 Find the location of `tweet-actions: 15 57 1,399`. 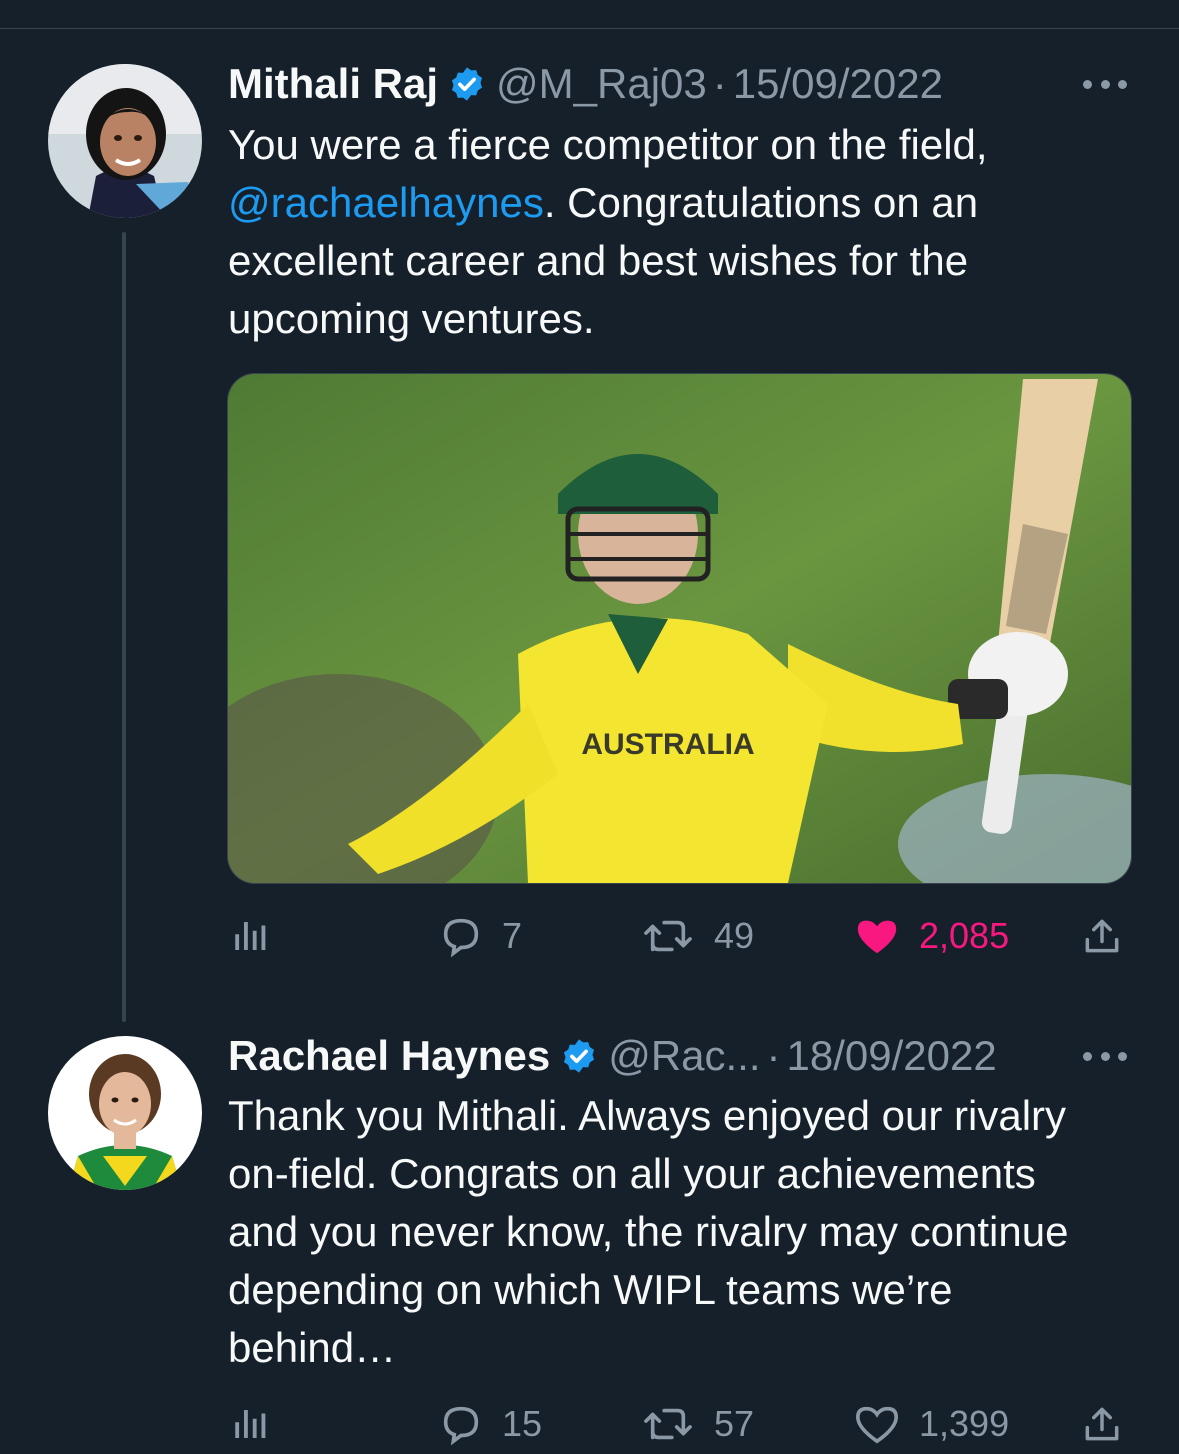

tweet-actions: 15 57 1,399 is located at coordinates (678, 1424).